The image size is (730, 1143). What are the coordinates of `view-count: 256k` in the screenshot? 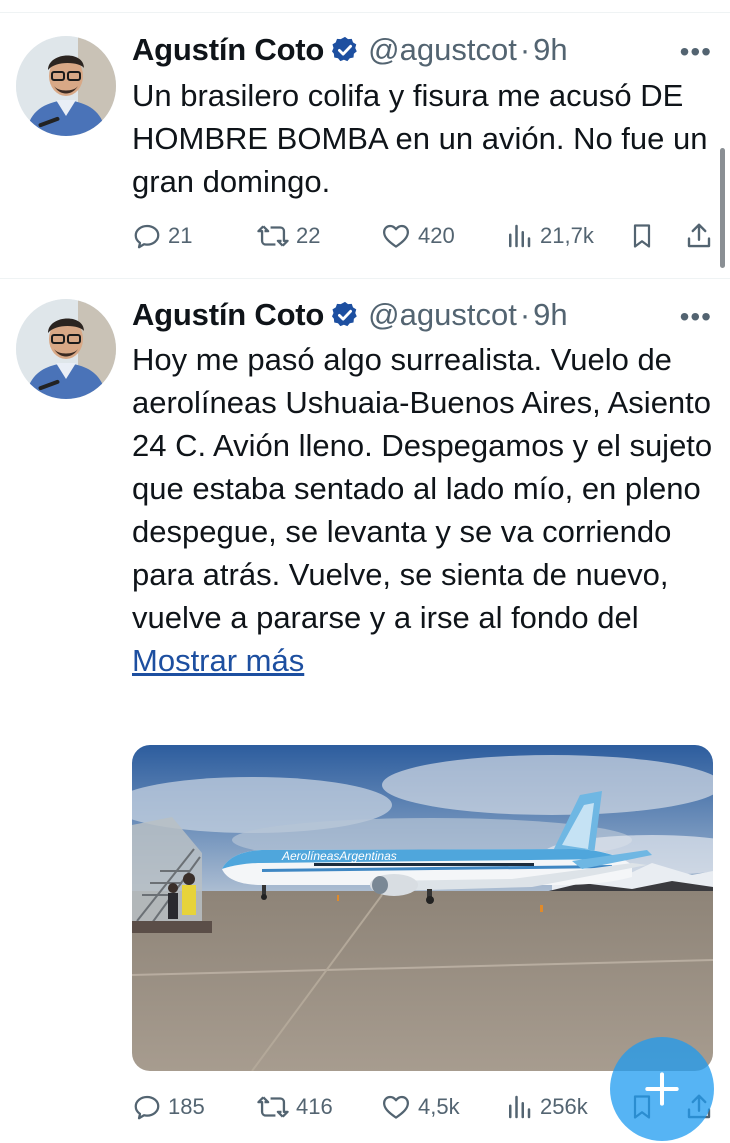 It's located at (564, 1106).